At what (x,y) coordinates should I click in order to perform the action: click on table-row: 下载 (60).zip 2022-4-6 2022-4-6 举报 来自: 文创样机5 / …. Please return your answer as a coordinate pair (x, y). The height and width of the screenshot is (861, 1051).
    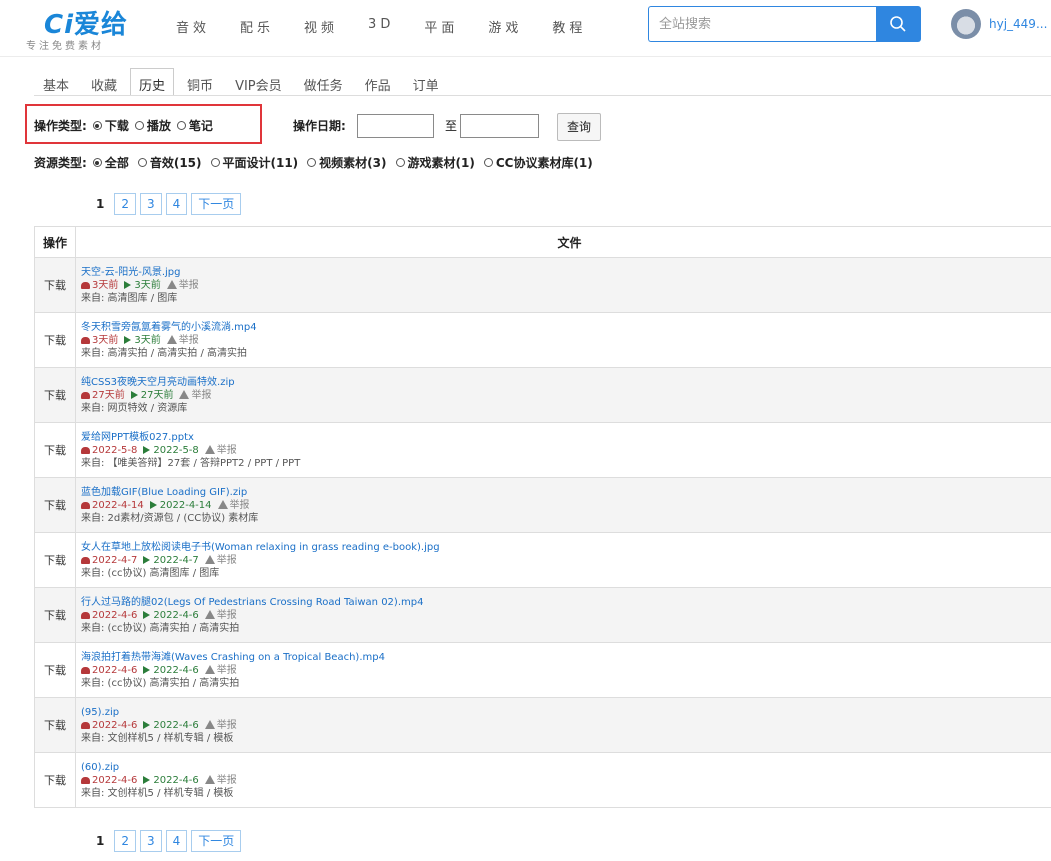
    Looking at the image, I should click on (542, 780).